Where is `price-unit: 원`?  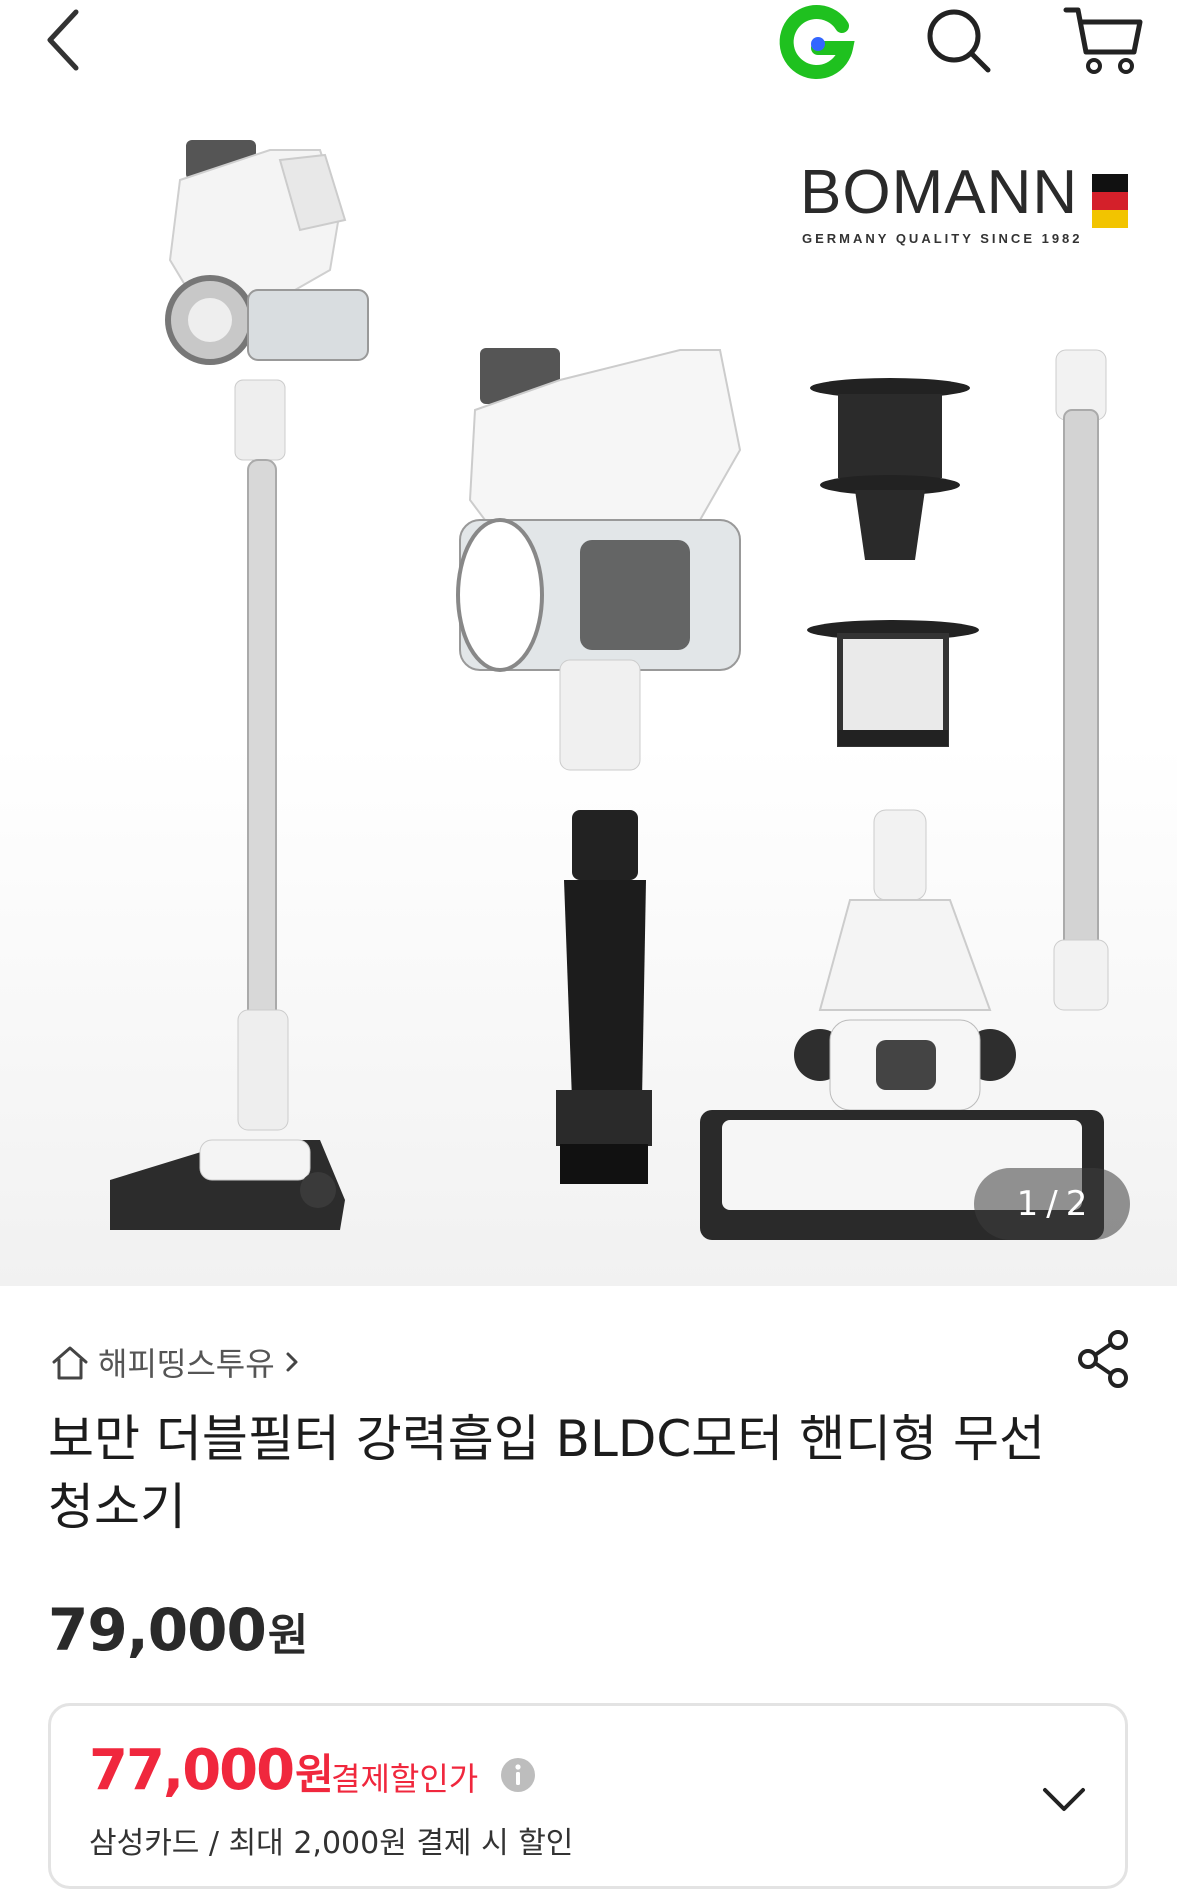
price-unit: 원 is located at coordinates (287, 1635).